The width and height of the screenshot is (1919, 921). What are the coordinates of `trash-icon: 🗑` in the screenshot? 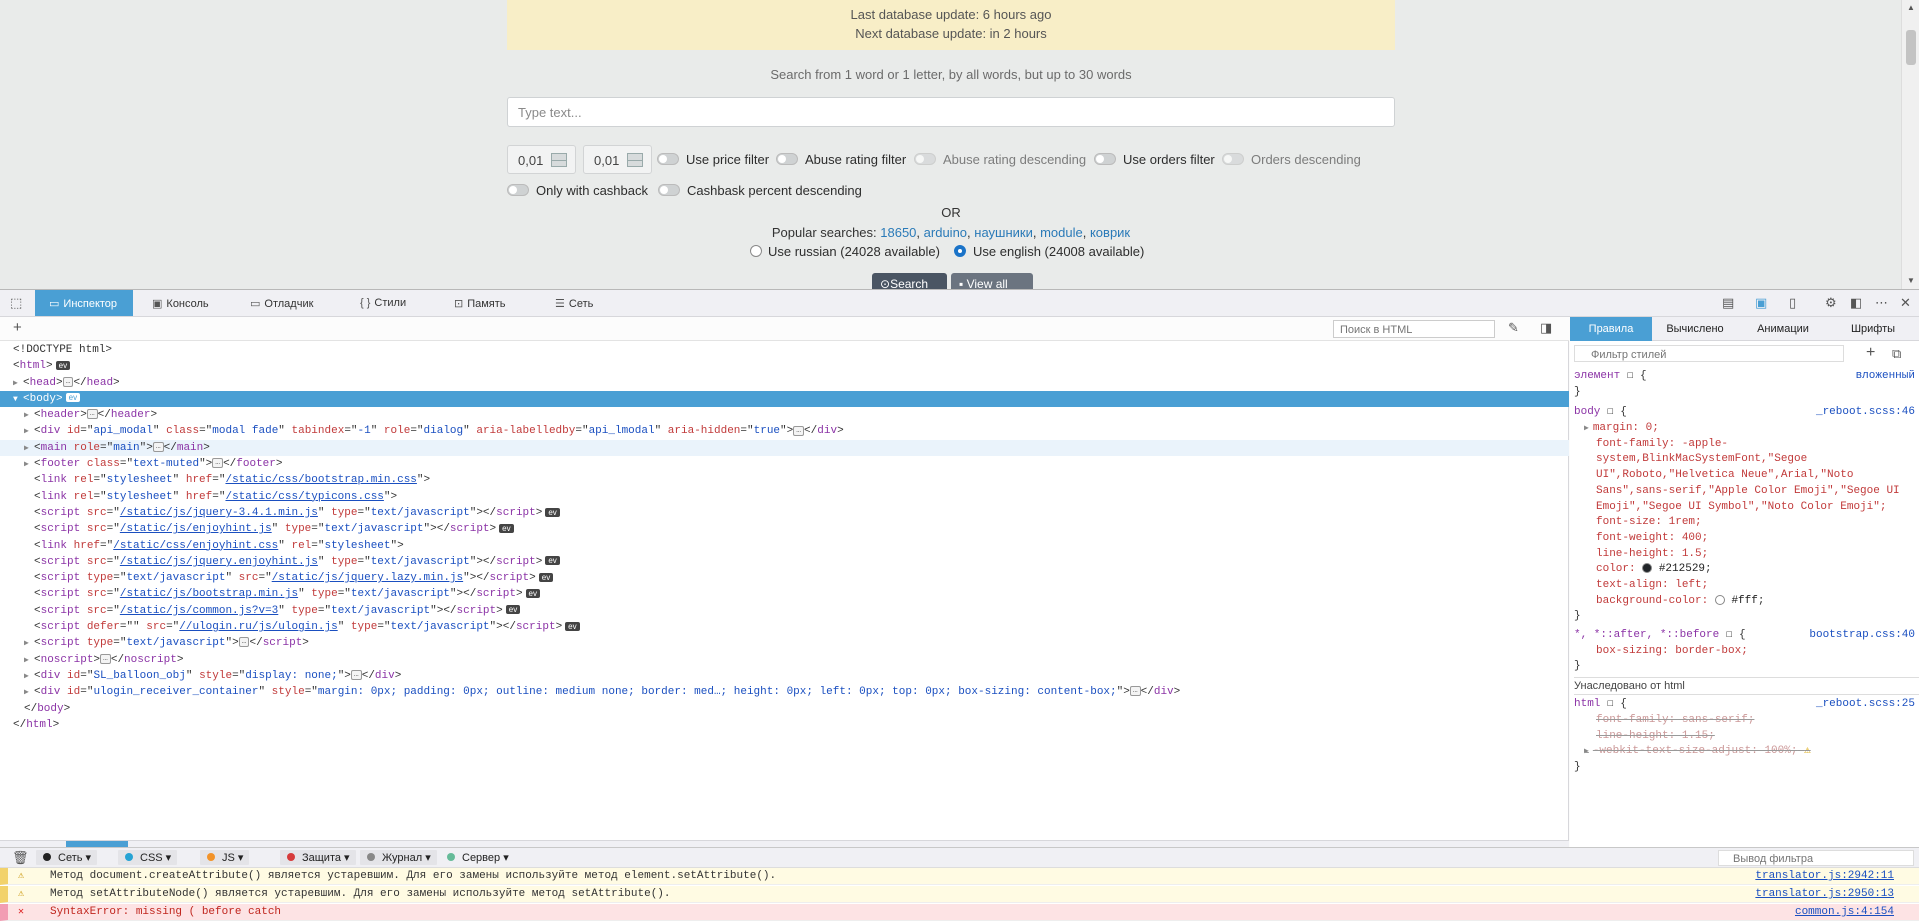 It's located at (20, 858).